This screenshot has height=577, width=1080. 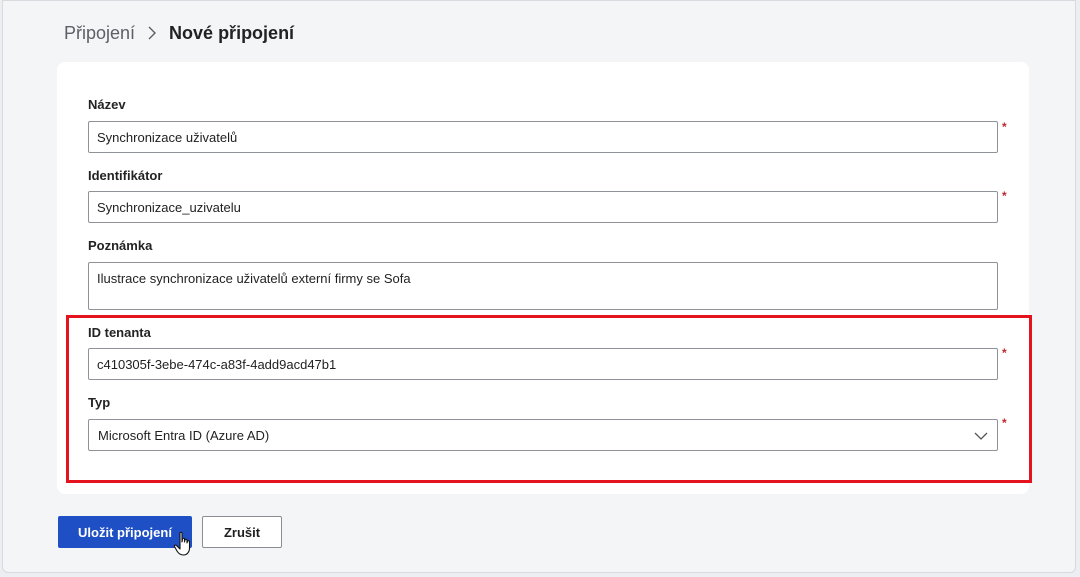 I want to click on chevron-right-icon, so click(x=152, y=33).